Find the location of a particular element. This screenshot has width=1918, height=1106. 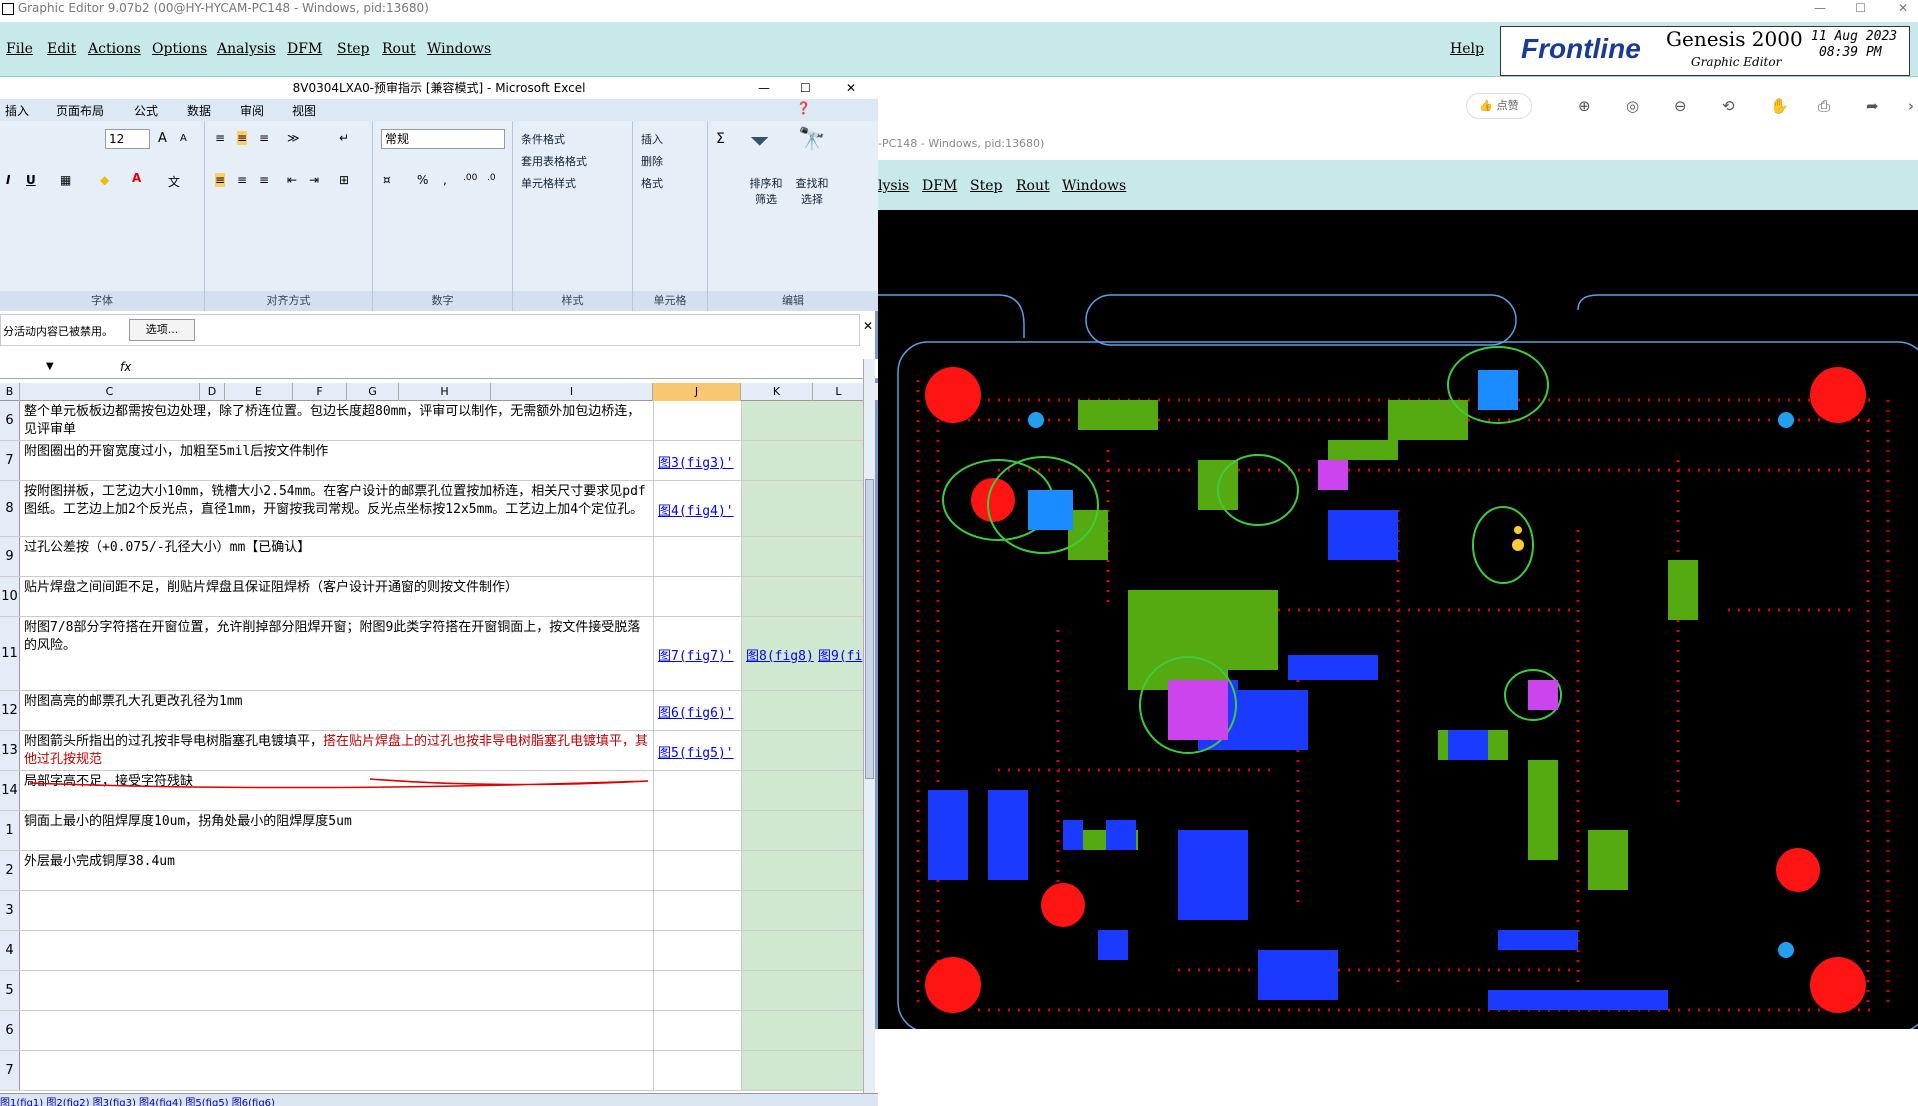

find-select-icon: 🔭 is located at coordinates (811, 139).